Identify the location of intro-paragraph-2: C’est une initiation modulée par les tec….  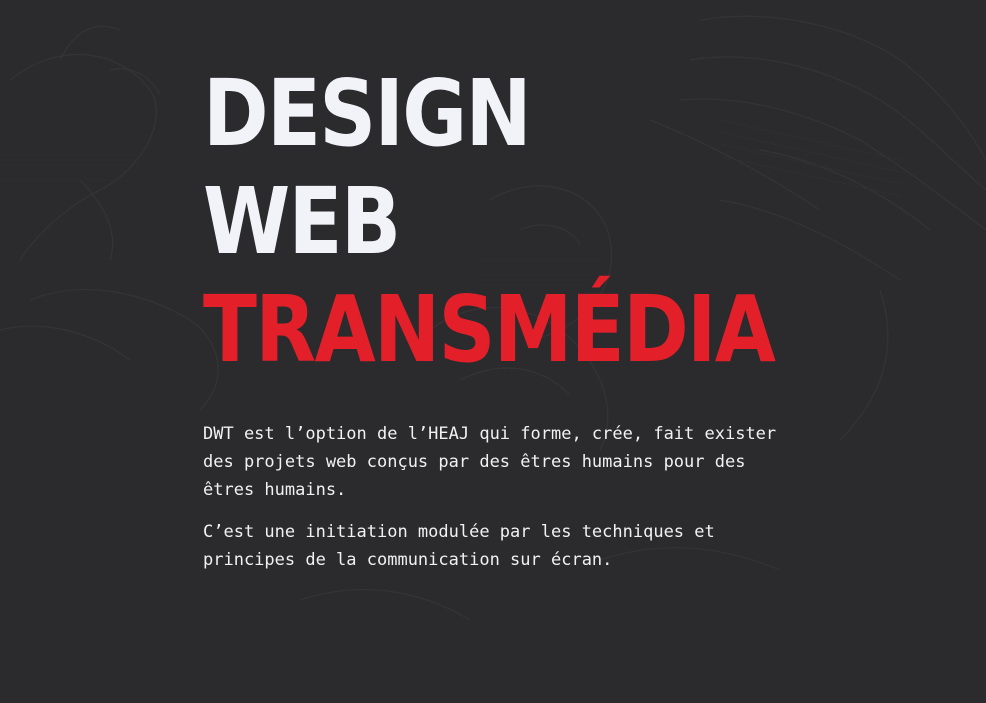
(459, 546).